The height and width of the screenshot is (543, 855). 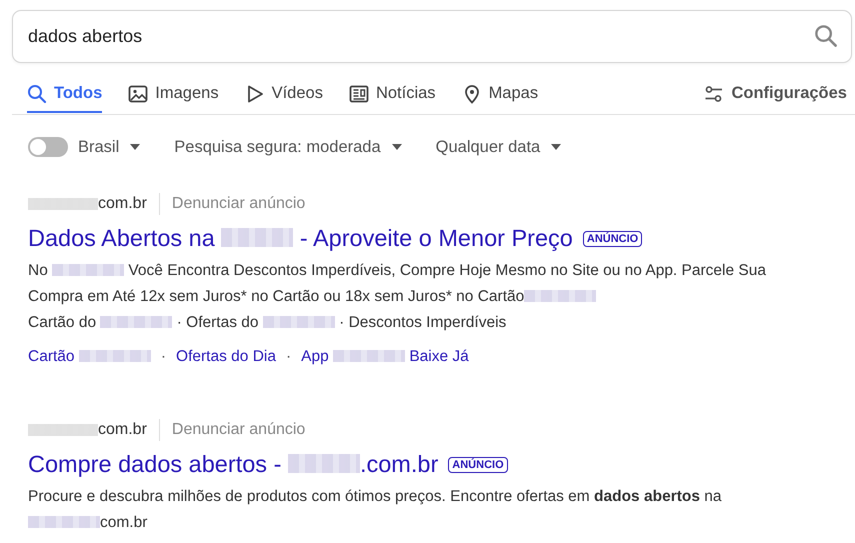 What do you see at coordinates (138, 94) in the screenshot?
I see `image-icon` at bounding box center [138, 94].